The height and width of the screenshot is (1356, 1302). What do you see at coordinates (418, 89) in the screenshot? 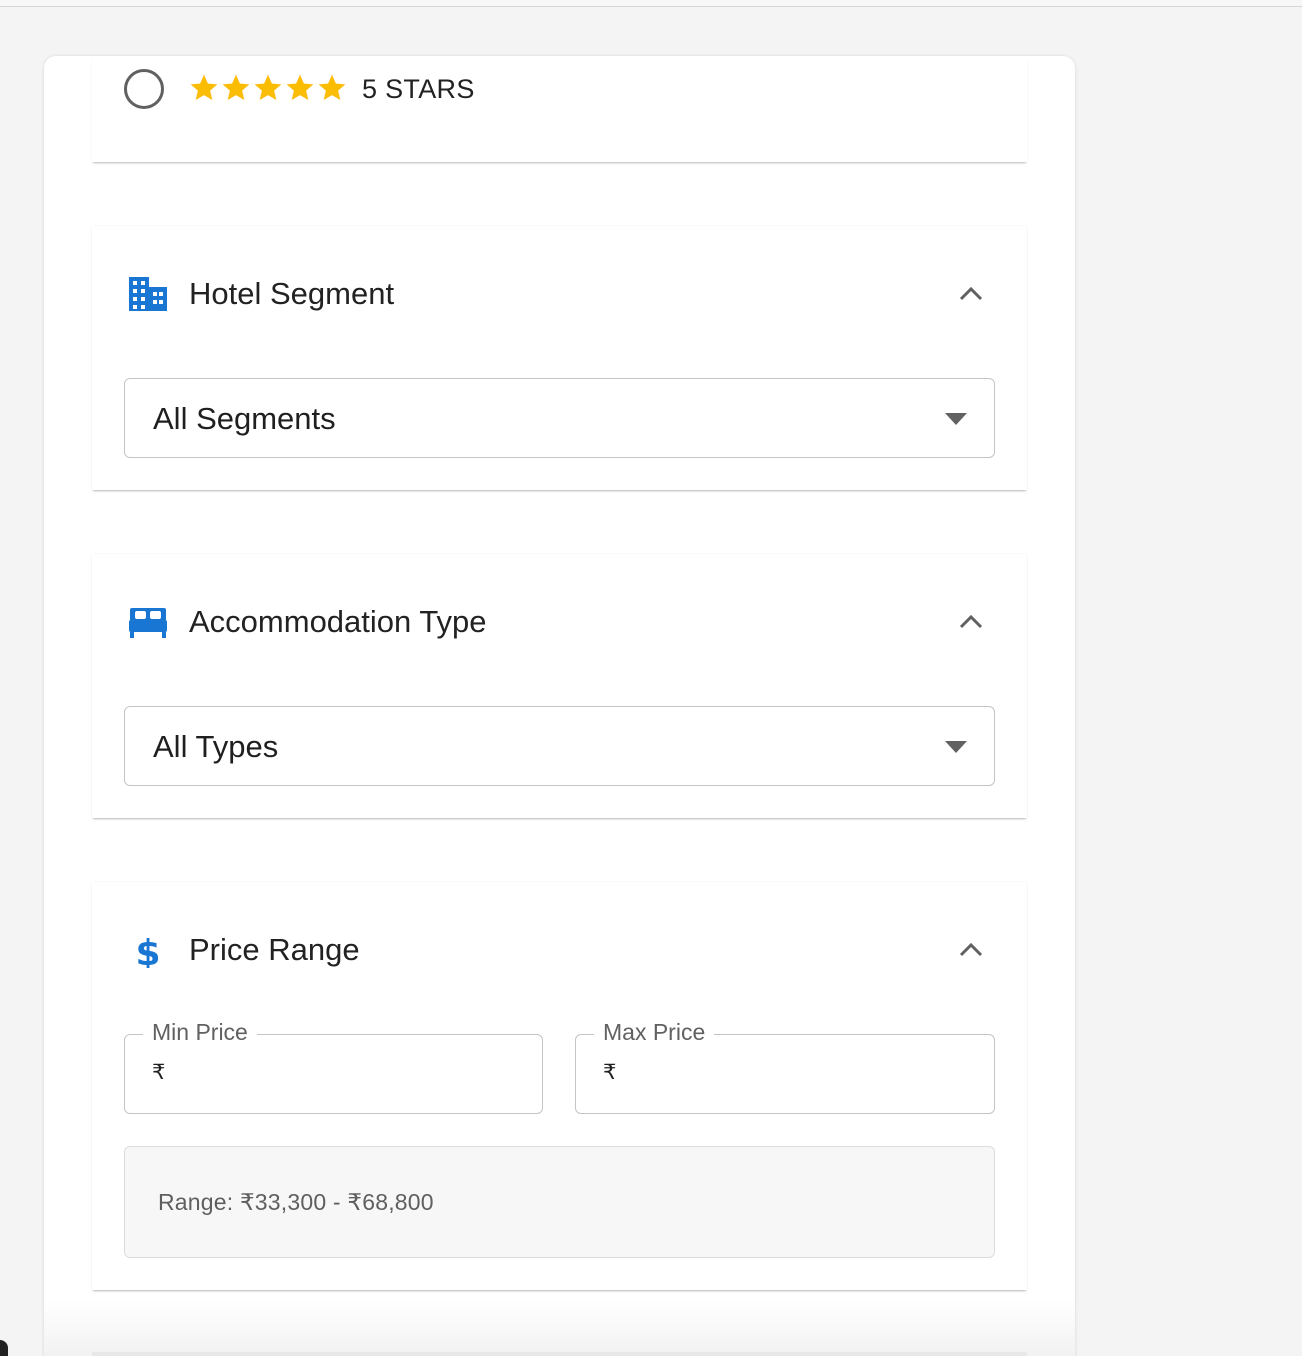
I see `rating-label: 5 STARS` at bounding box center [418, 89].